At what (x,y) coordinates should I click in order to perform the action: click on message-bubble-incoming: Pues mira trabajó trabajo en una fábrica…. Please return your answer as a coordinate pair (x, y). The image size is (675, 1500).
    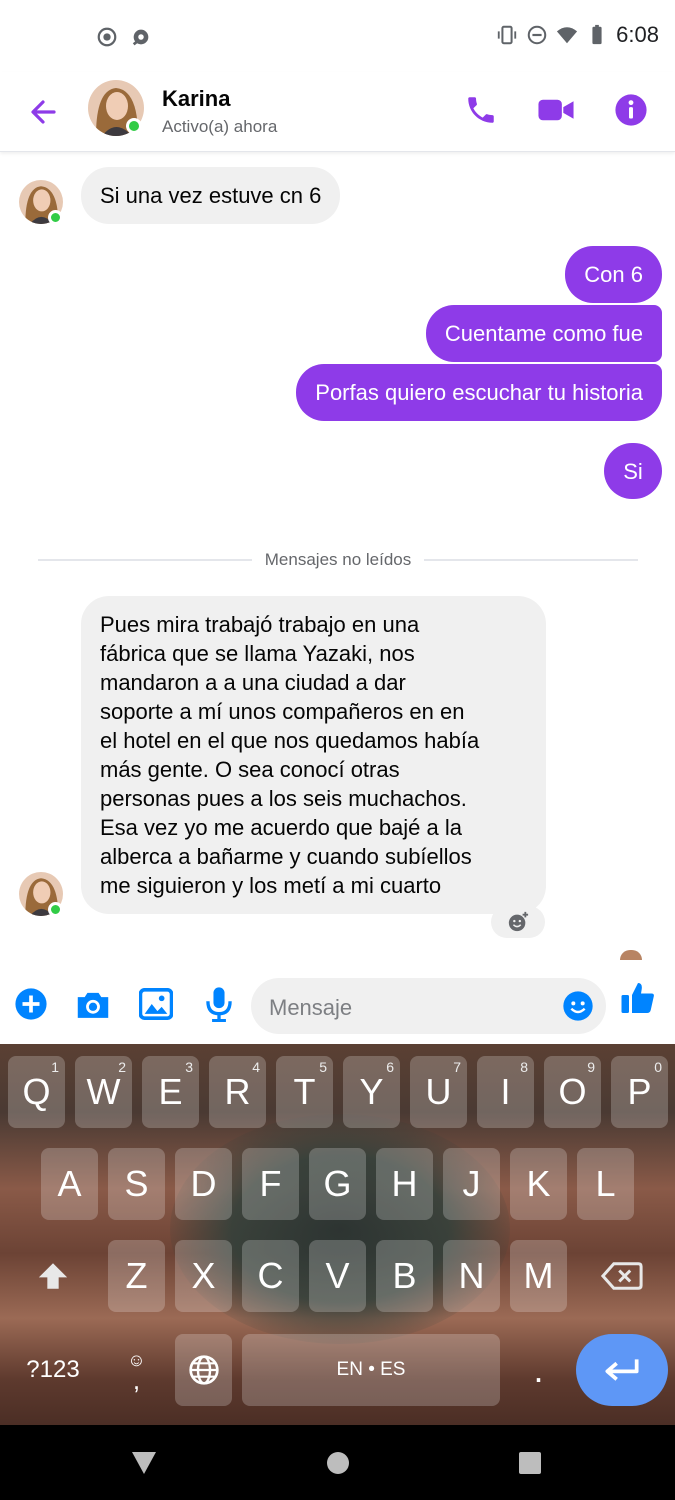
    Looking at the image, I should click on (313, 755).